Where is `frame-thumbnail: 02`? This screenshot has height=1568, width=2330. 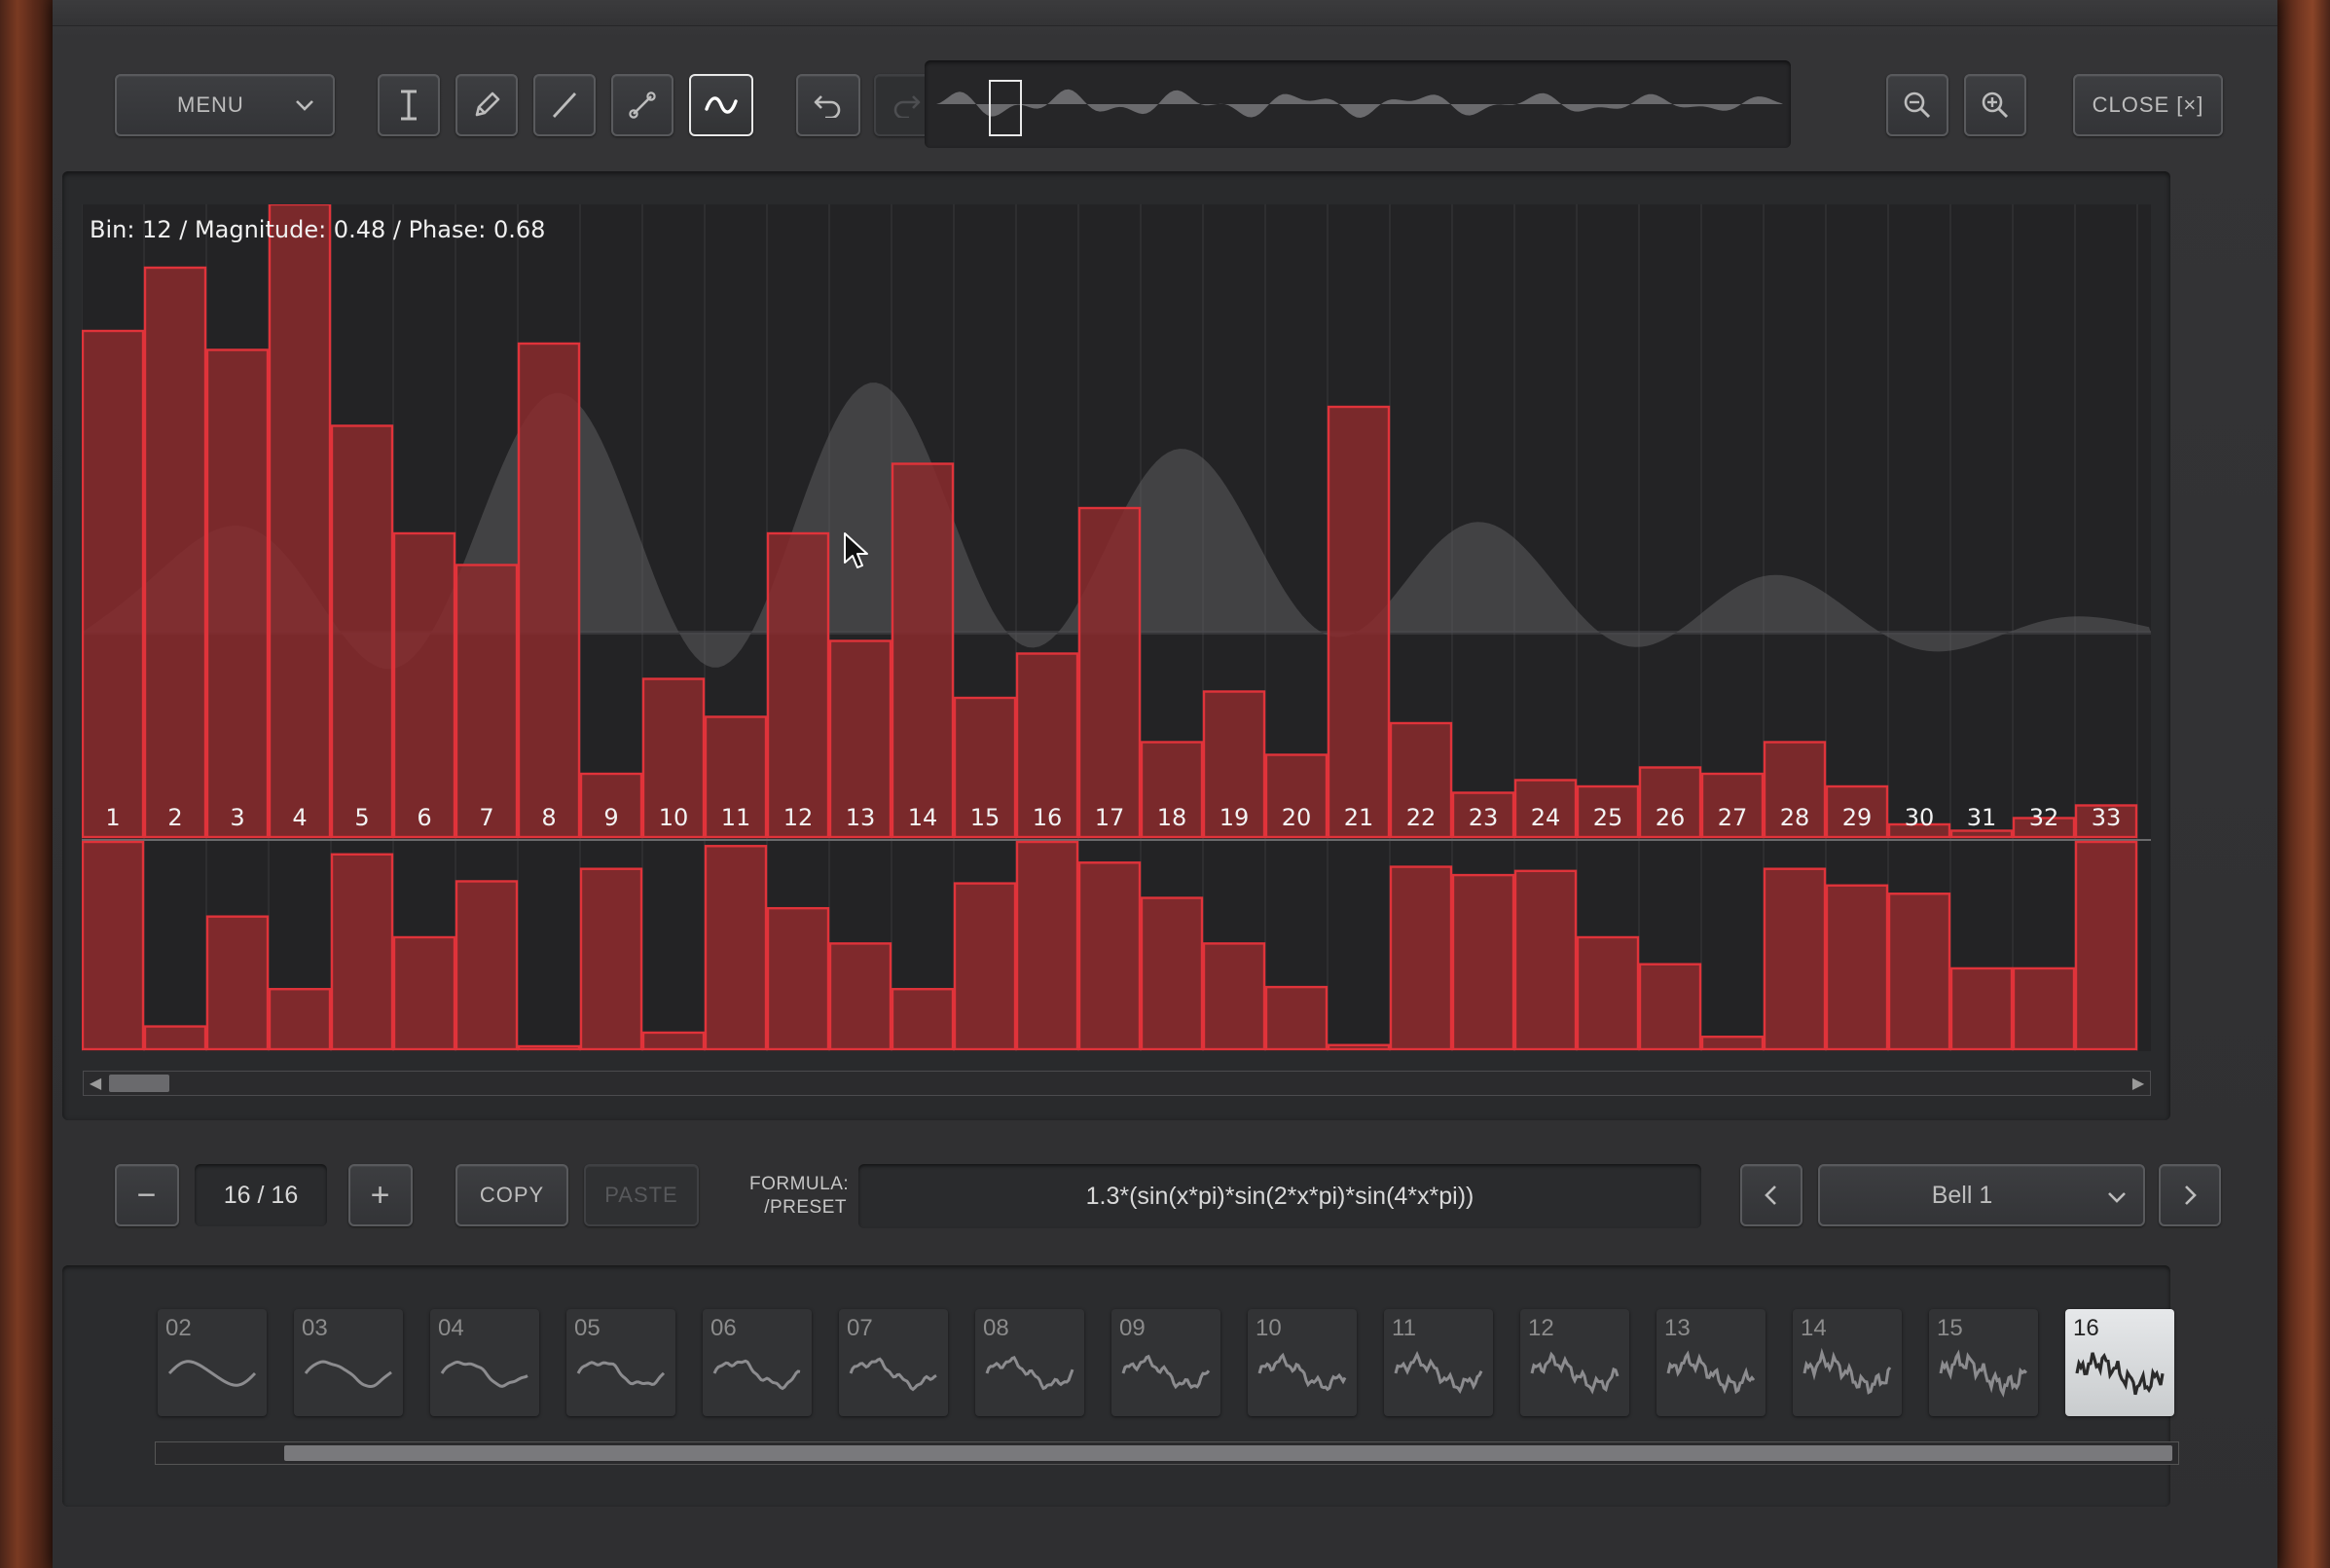
frame-thumbnail: 02 is located at coordinates (212, 1362).